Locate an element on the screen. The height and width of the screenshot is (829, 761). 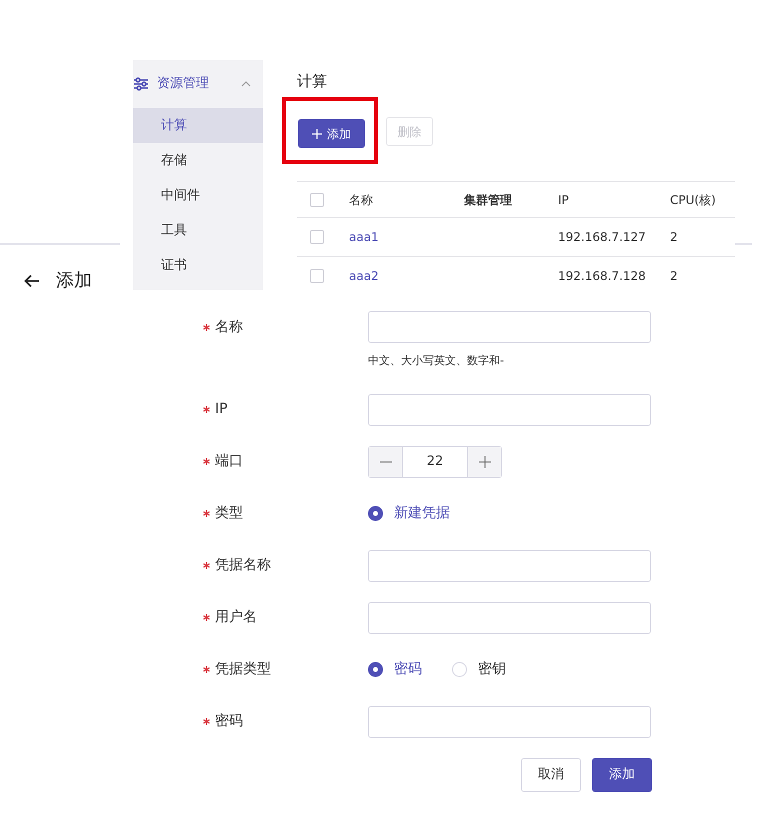
form-title: 添加 is located at coordinates (74, 281).